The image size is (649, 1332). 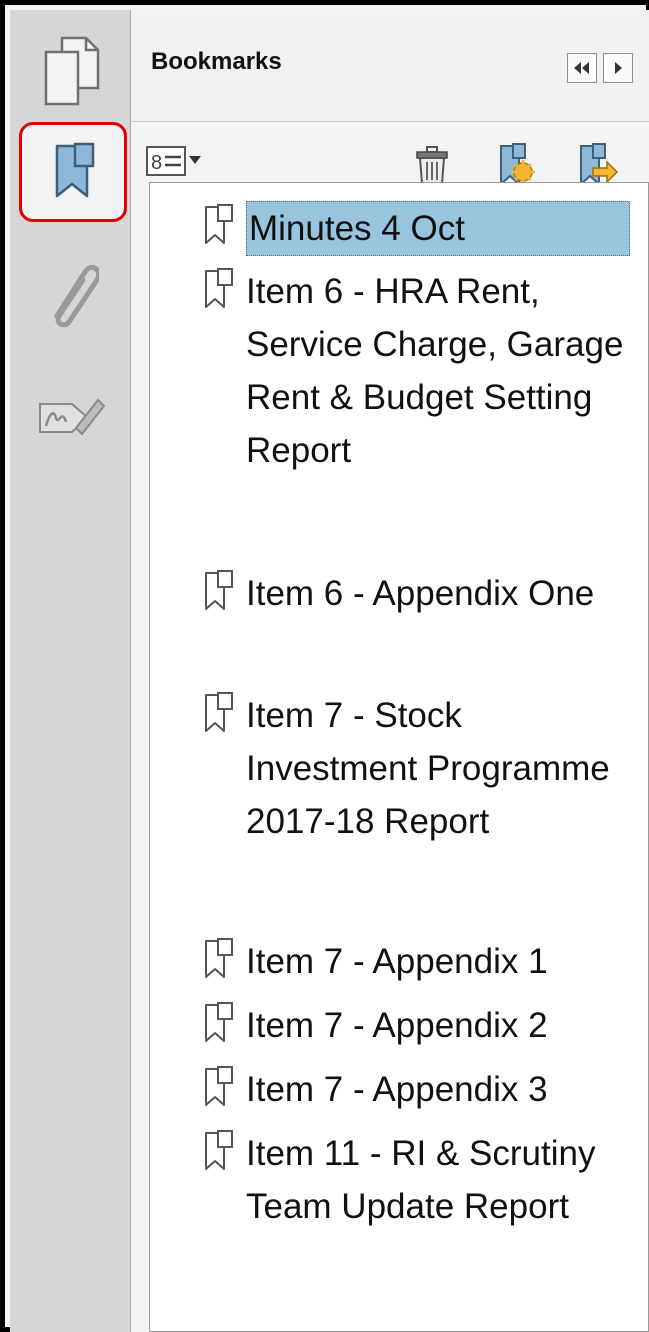 I want to click on bookmark-label: Item 7 - Appendix 1, so click(x=397, y=961).